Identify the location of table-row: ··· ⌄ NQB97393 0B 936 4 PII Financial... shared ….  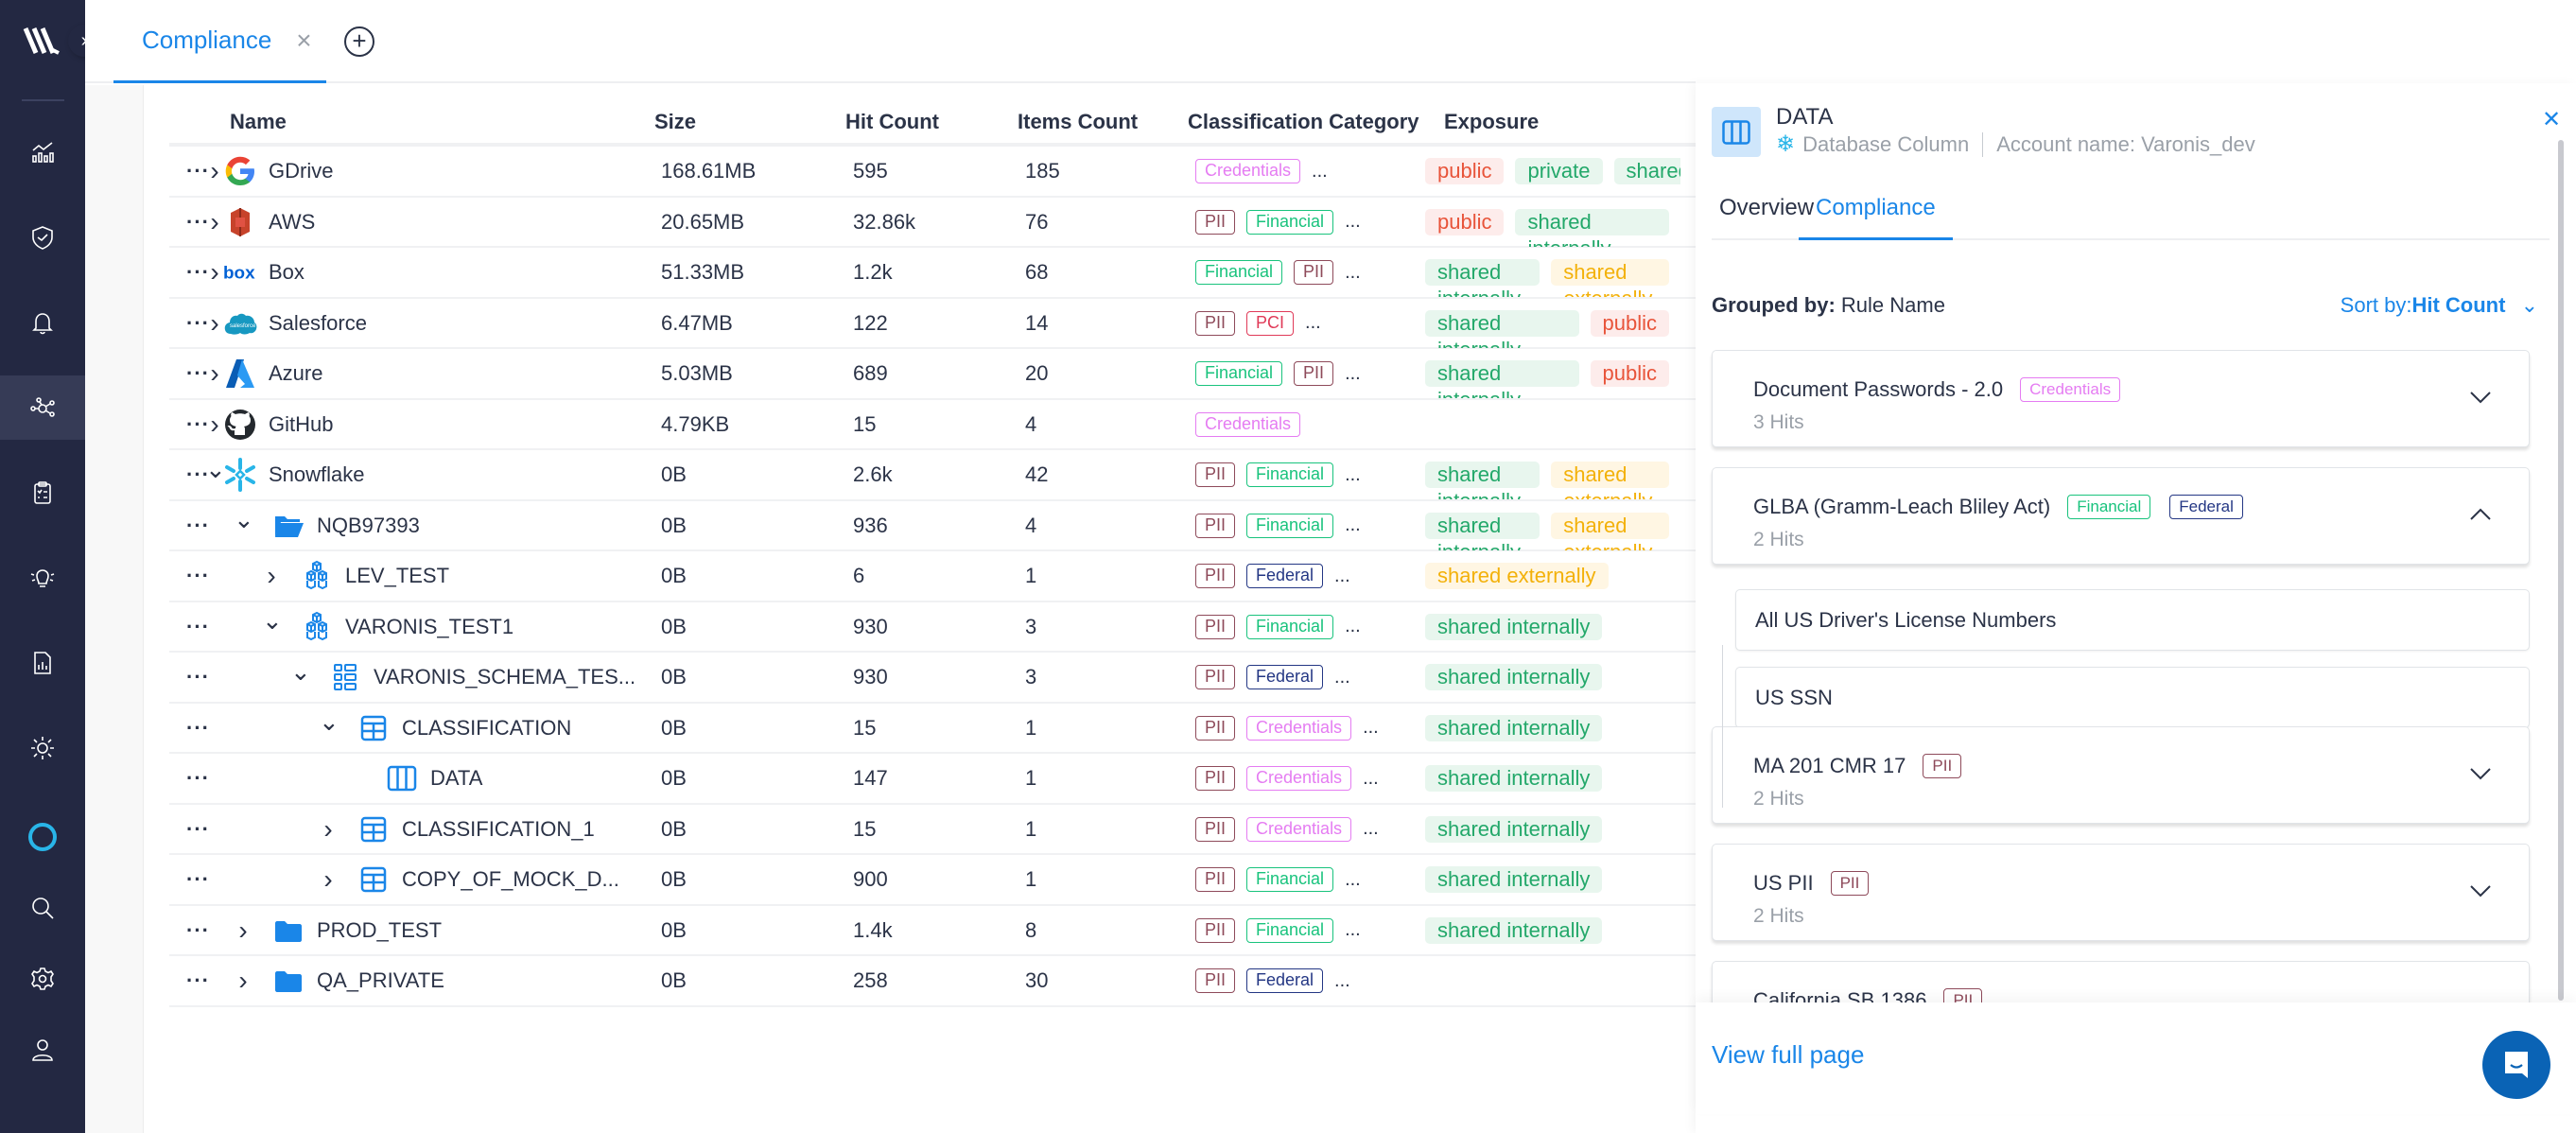
(932, 526).